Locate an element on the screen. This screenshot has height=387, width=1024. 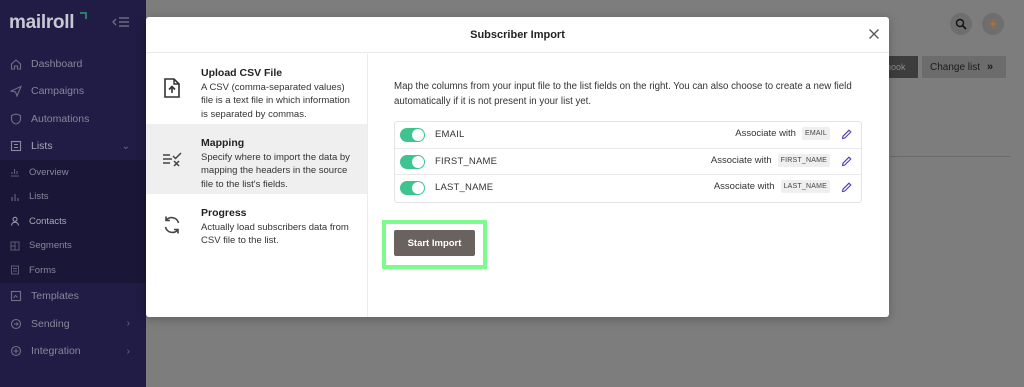
associated-field-tag: FIRST_NAME is located at coordinates (803, 160).